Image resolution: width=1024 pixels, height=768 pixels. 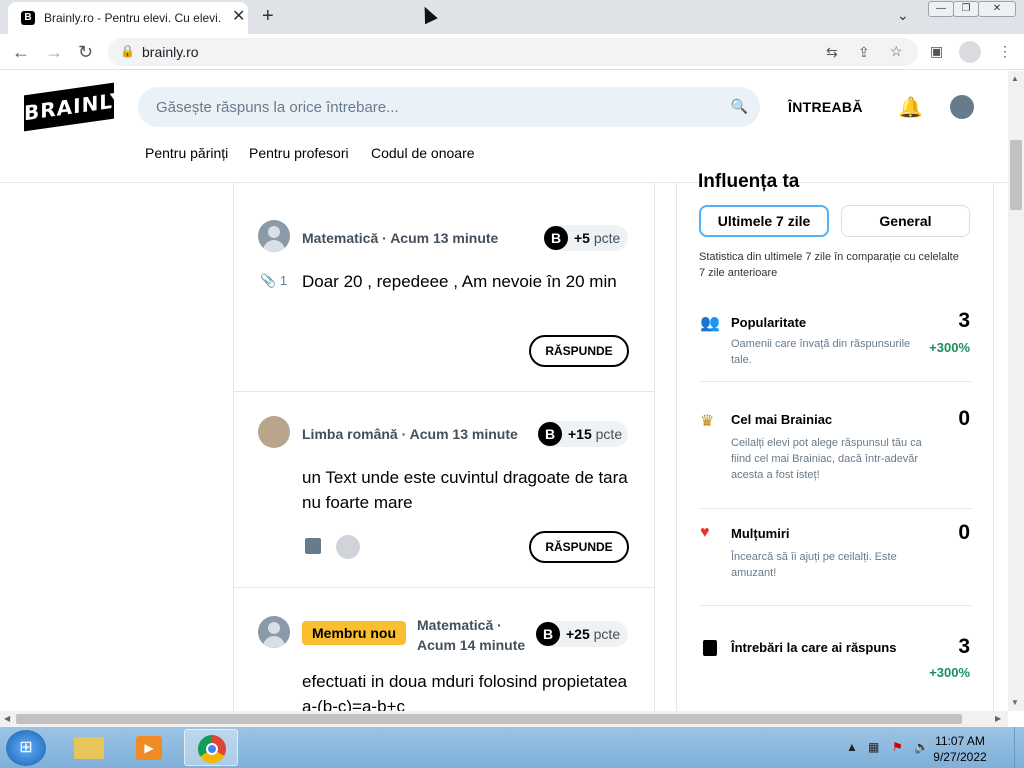 I want to click on media-player-icon: ▶, so click(x=149, y=748).